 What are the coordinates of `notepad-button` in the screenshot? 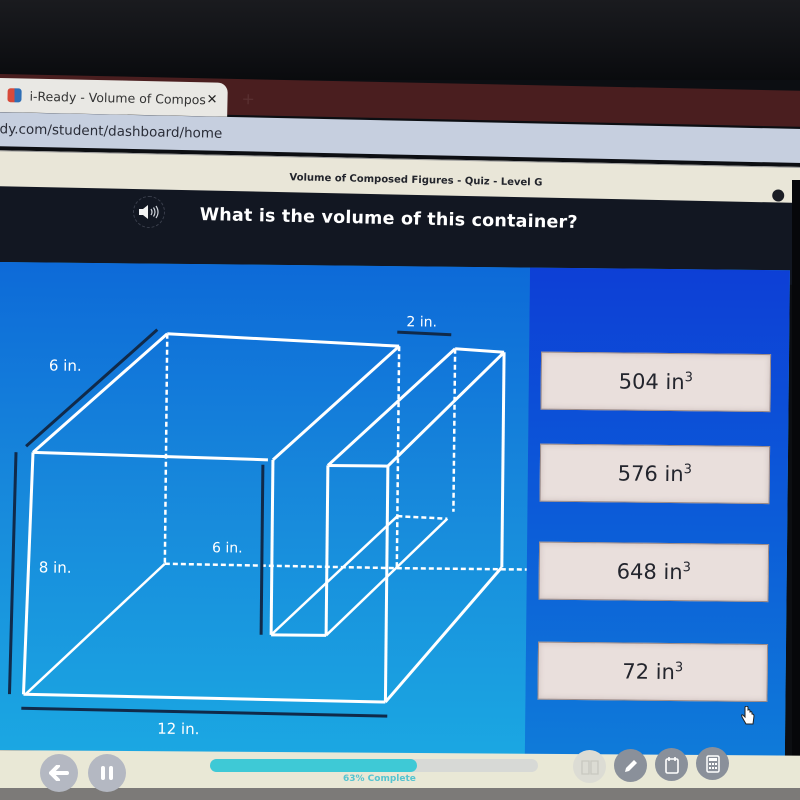 It's located at (671, 764).